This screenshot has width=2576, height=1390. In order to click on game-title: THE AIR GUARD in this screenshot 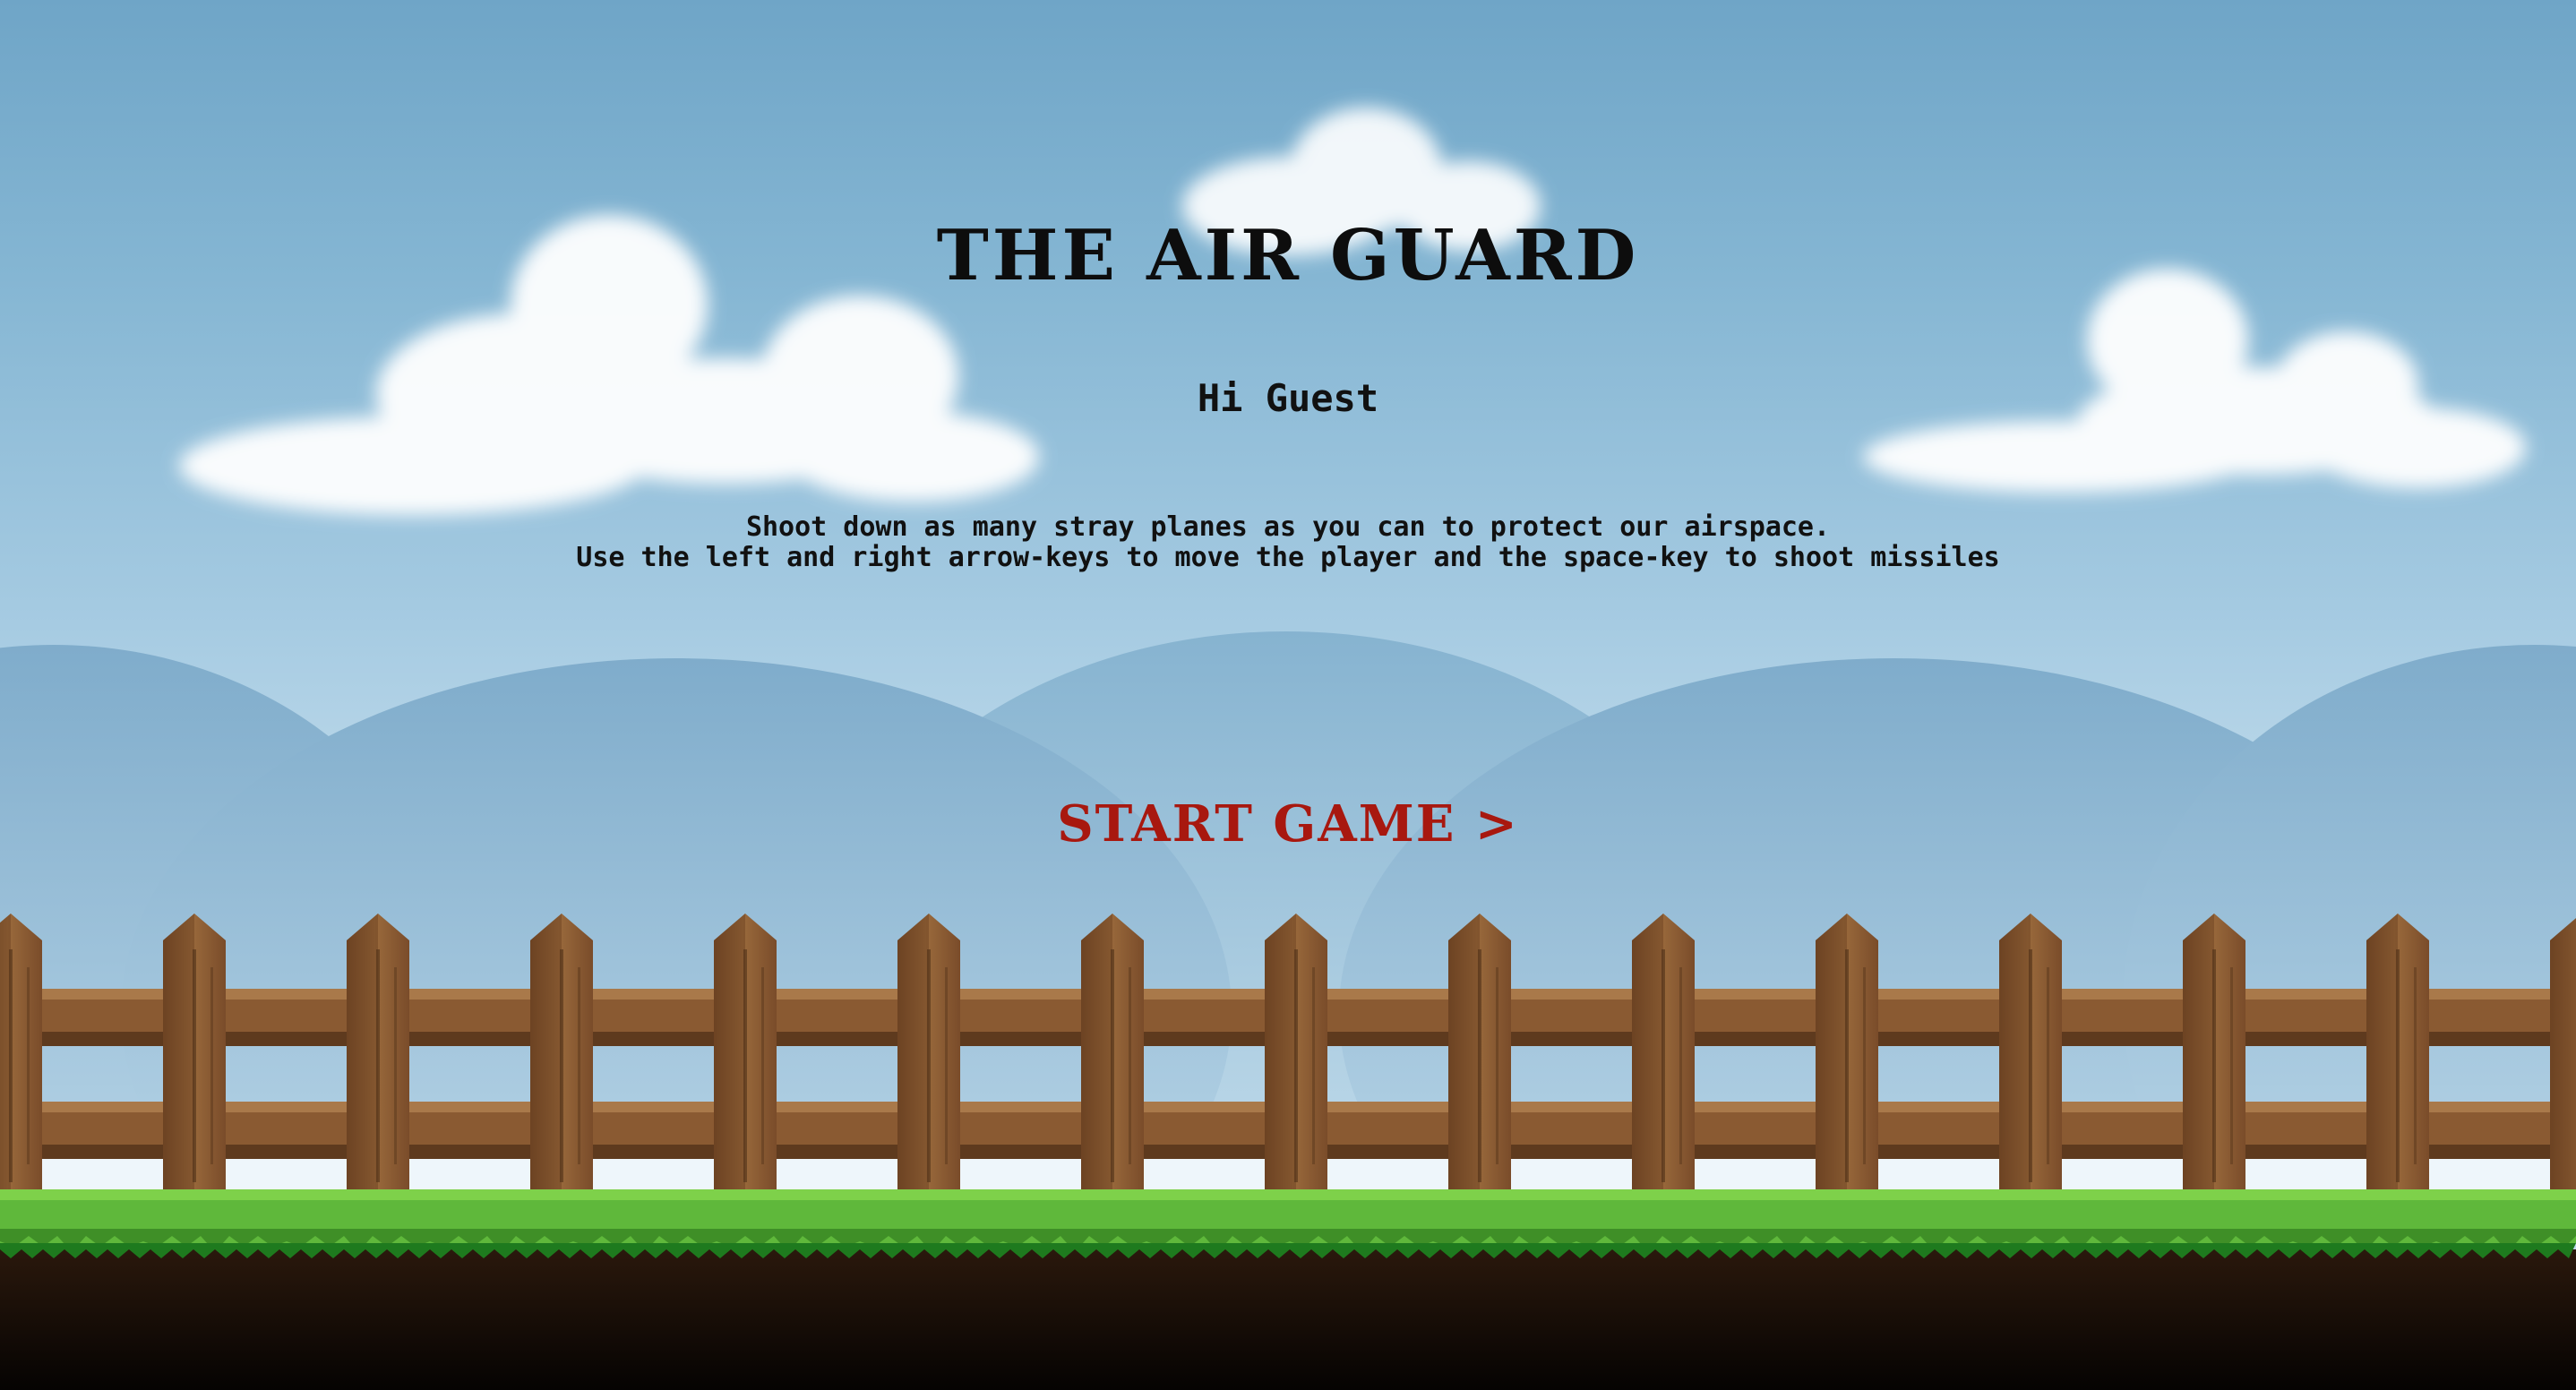, I will do `click(1288, 256)`.